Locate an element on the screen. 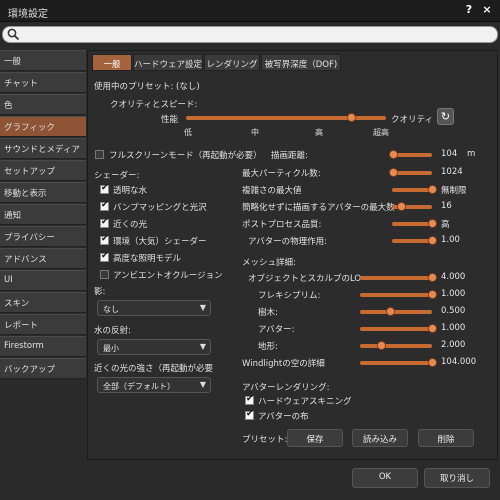 Image resolution: width=500 pixels, height=500 pixels. preset-save-button: 保存 is located at coordinates (315, 438).